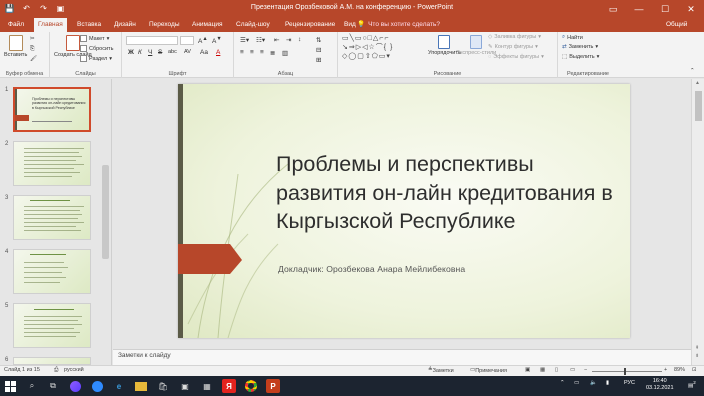 The image size is (704, 396). What do you see at coordinates (288, 40) in the screenshot?
I see `increase-indent-icon: ⇥` at bounding box center [288, 40].